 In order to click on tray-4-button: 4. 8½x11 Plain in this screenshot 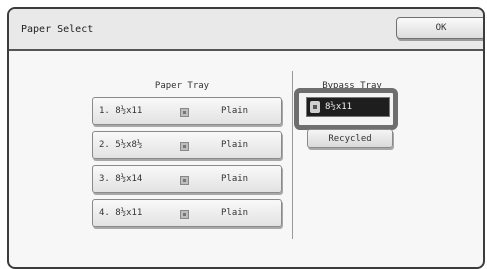, I will do `click(187, 213)`.